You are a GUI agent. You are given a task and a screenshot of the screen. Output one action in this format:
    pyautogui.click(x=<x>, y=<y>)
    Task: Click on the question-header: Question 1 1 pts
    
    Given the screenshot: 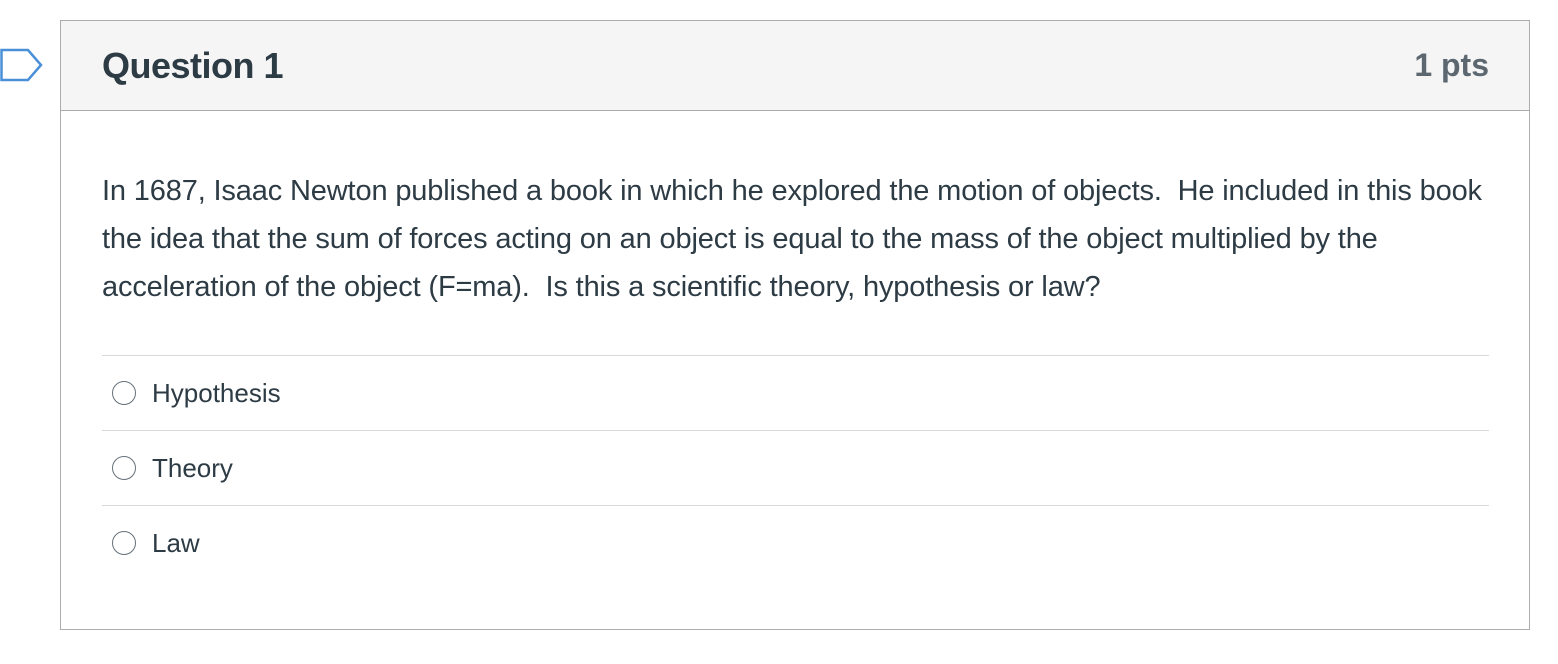 What is the action you would take?
    pyautogui.click(x=795, y=66)
    